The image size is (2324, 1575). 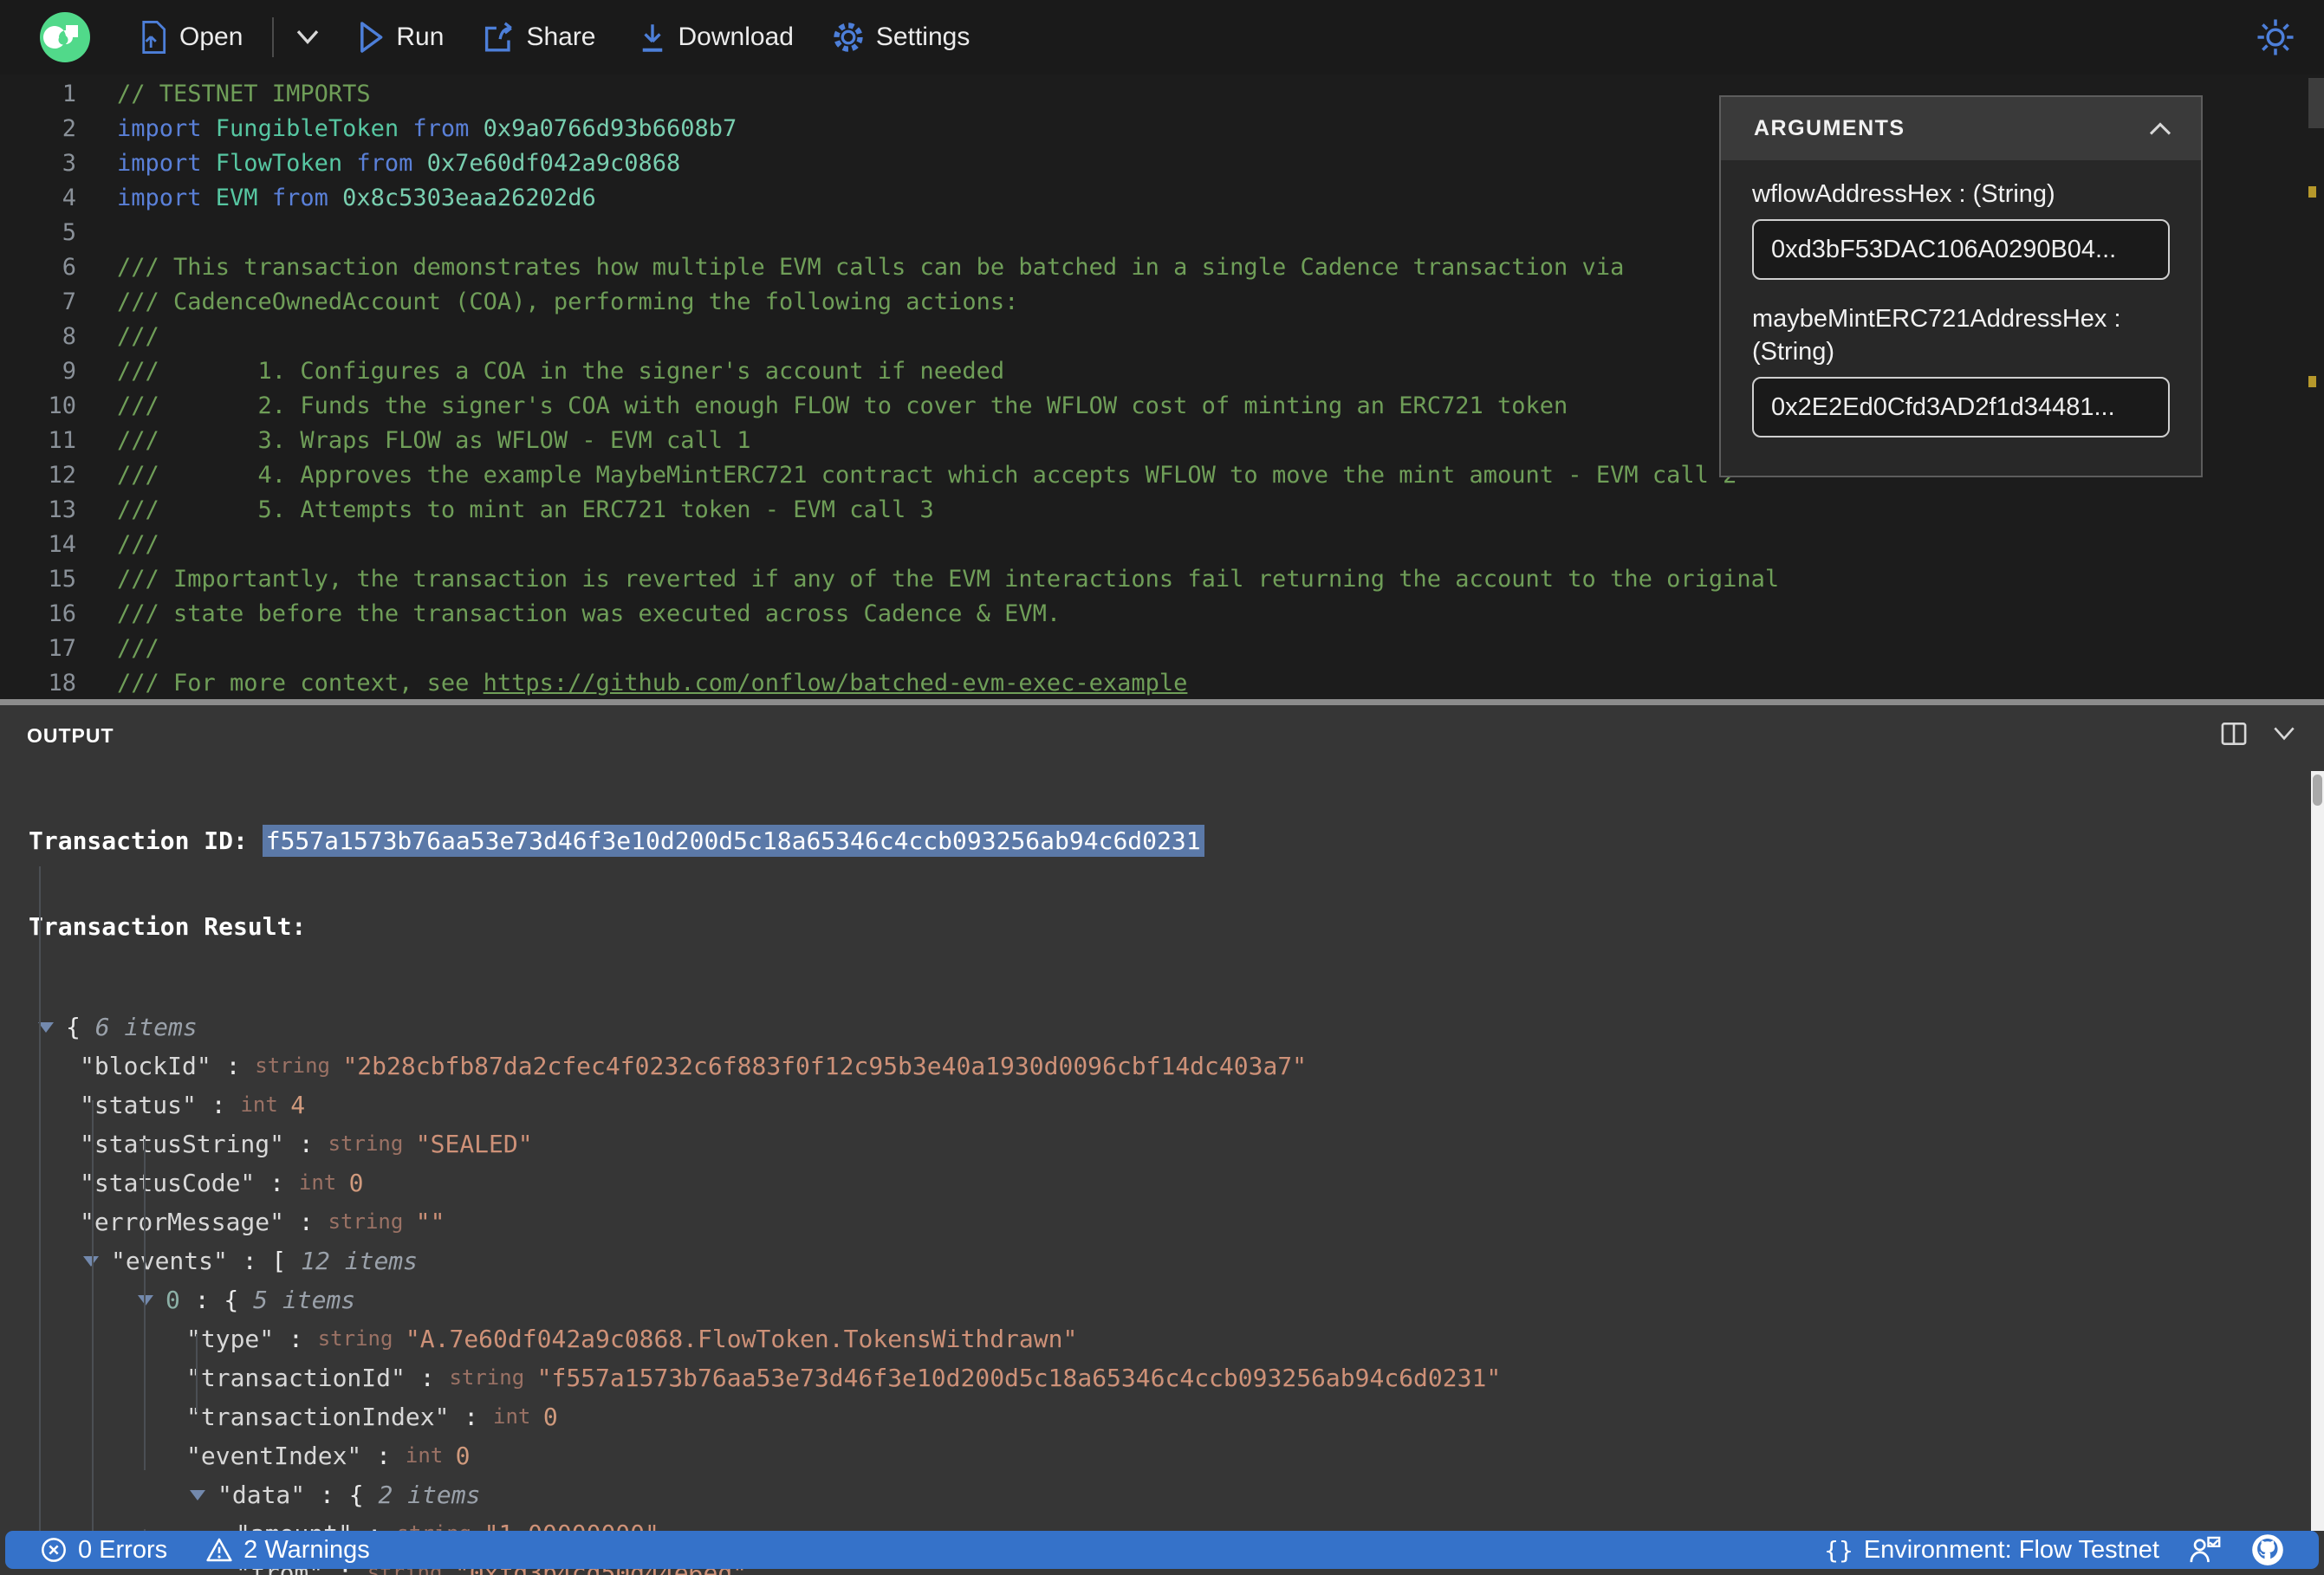 What do you see at coordinates (62, 579) in the screenshot?
I see `line-number: 15` at bounding box center [62, 579].